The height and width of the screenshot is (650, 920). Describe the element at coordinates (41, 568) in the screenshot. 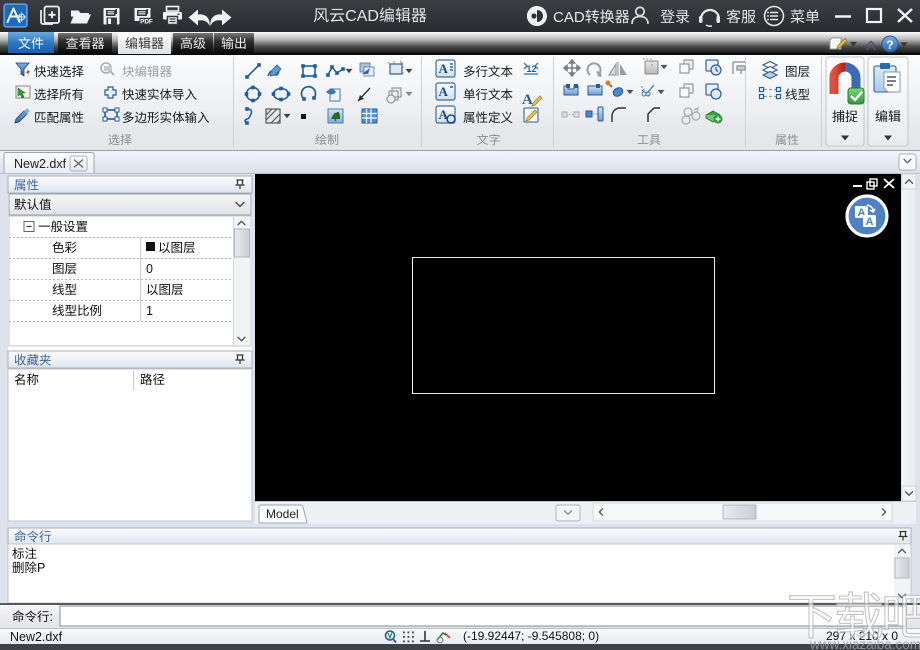

I see `svg-text: P` at that location.